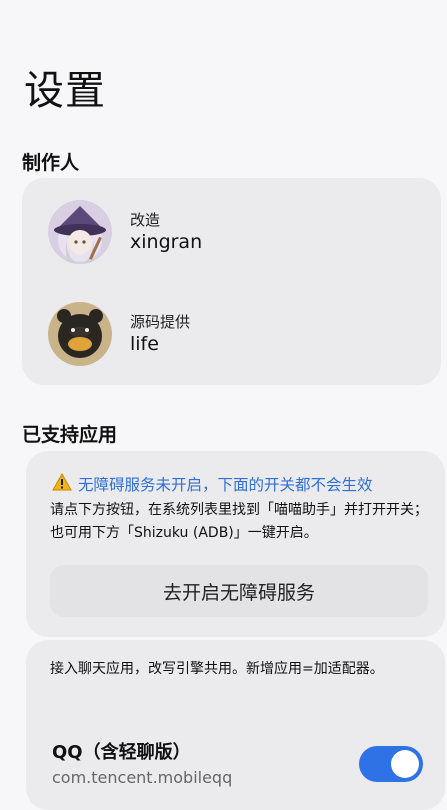  What do you see at coordinates (405, 764) in the screenshot?
I see `toggle-knob` at bounding box center [405, 764].